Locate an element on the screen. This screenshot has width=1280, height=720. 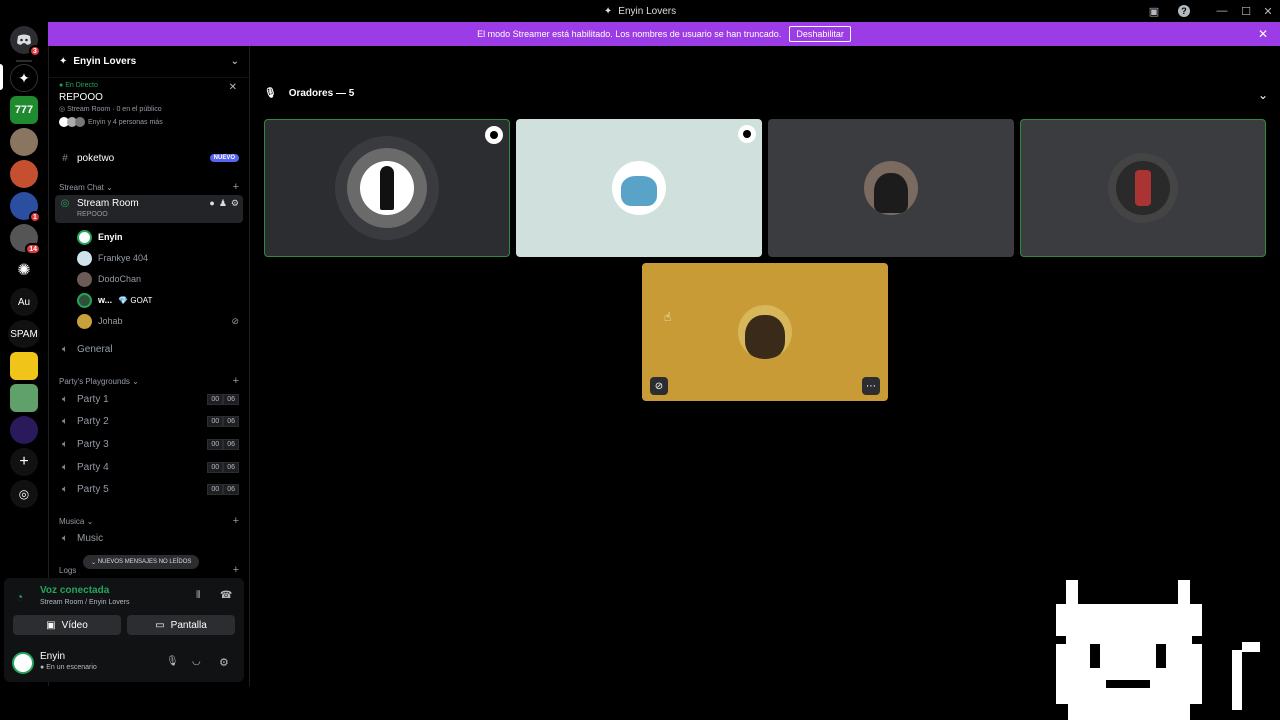
microphone-icon: 🎙︎ is located at coordinates (172, 661).